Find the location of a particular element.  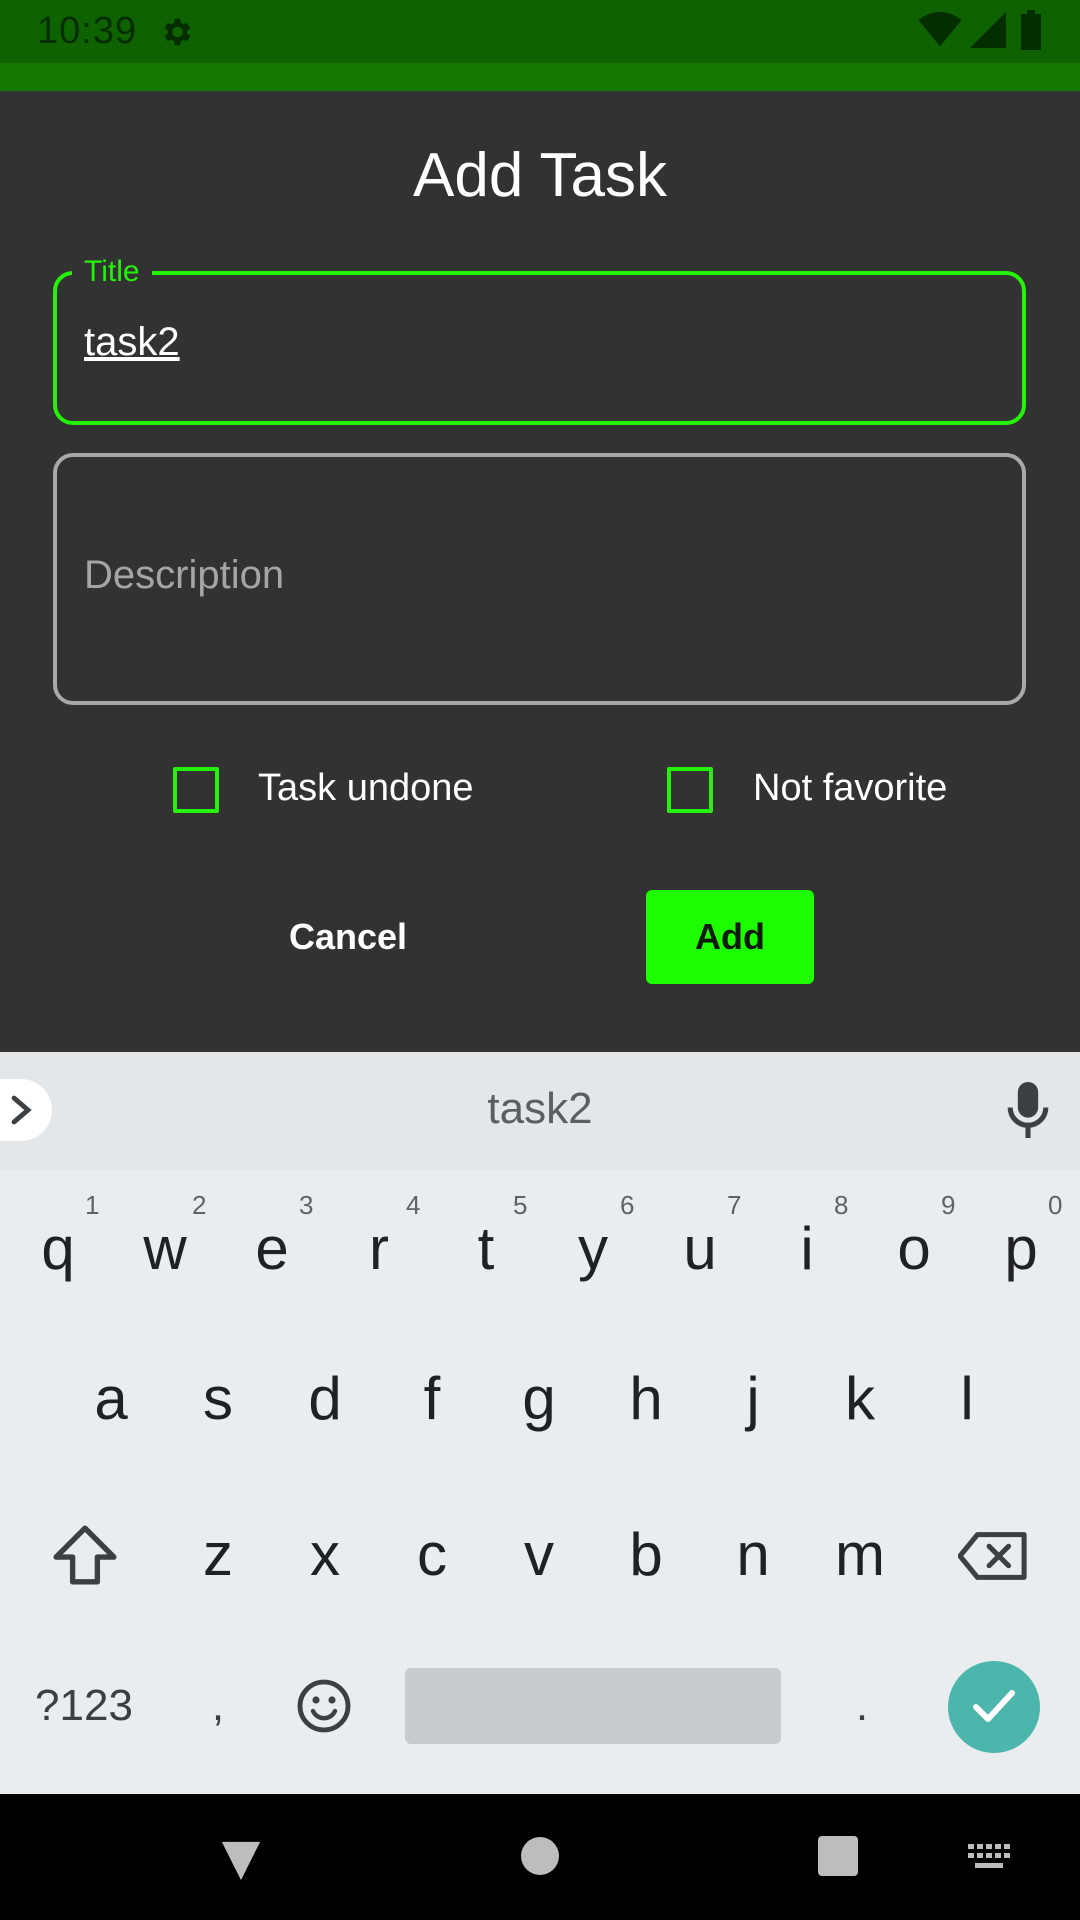

shift-icon is located at coordinates (85, 1555).